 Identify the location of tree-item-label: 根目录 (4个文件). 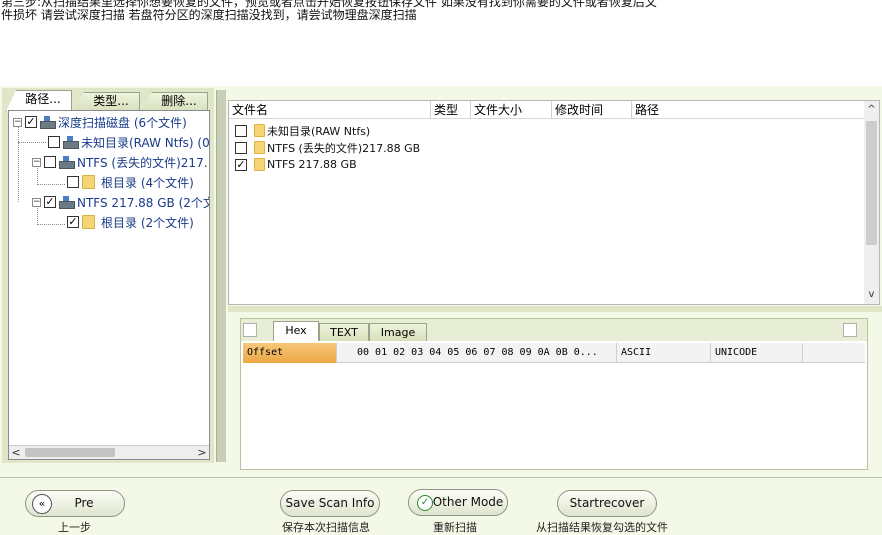
(147, 182).